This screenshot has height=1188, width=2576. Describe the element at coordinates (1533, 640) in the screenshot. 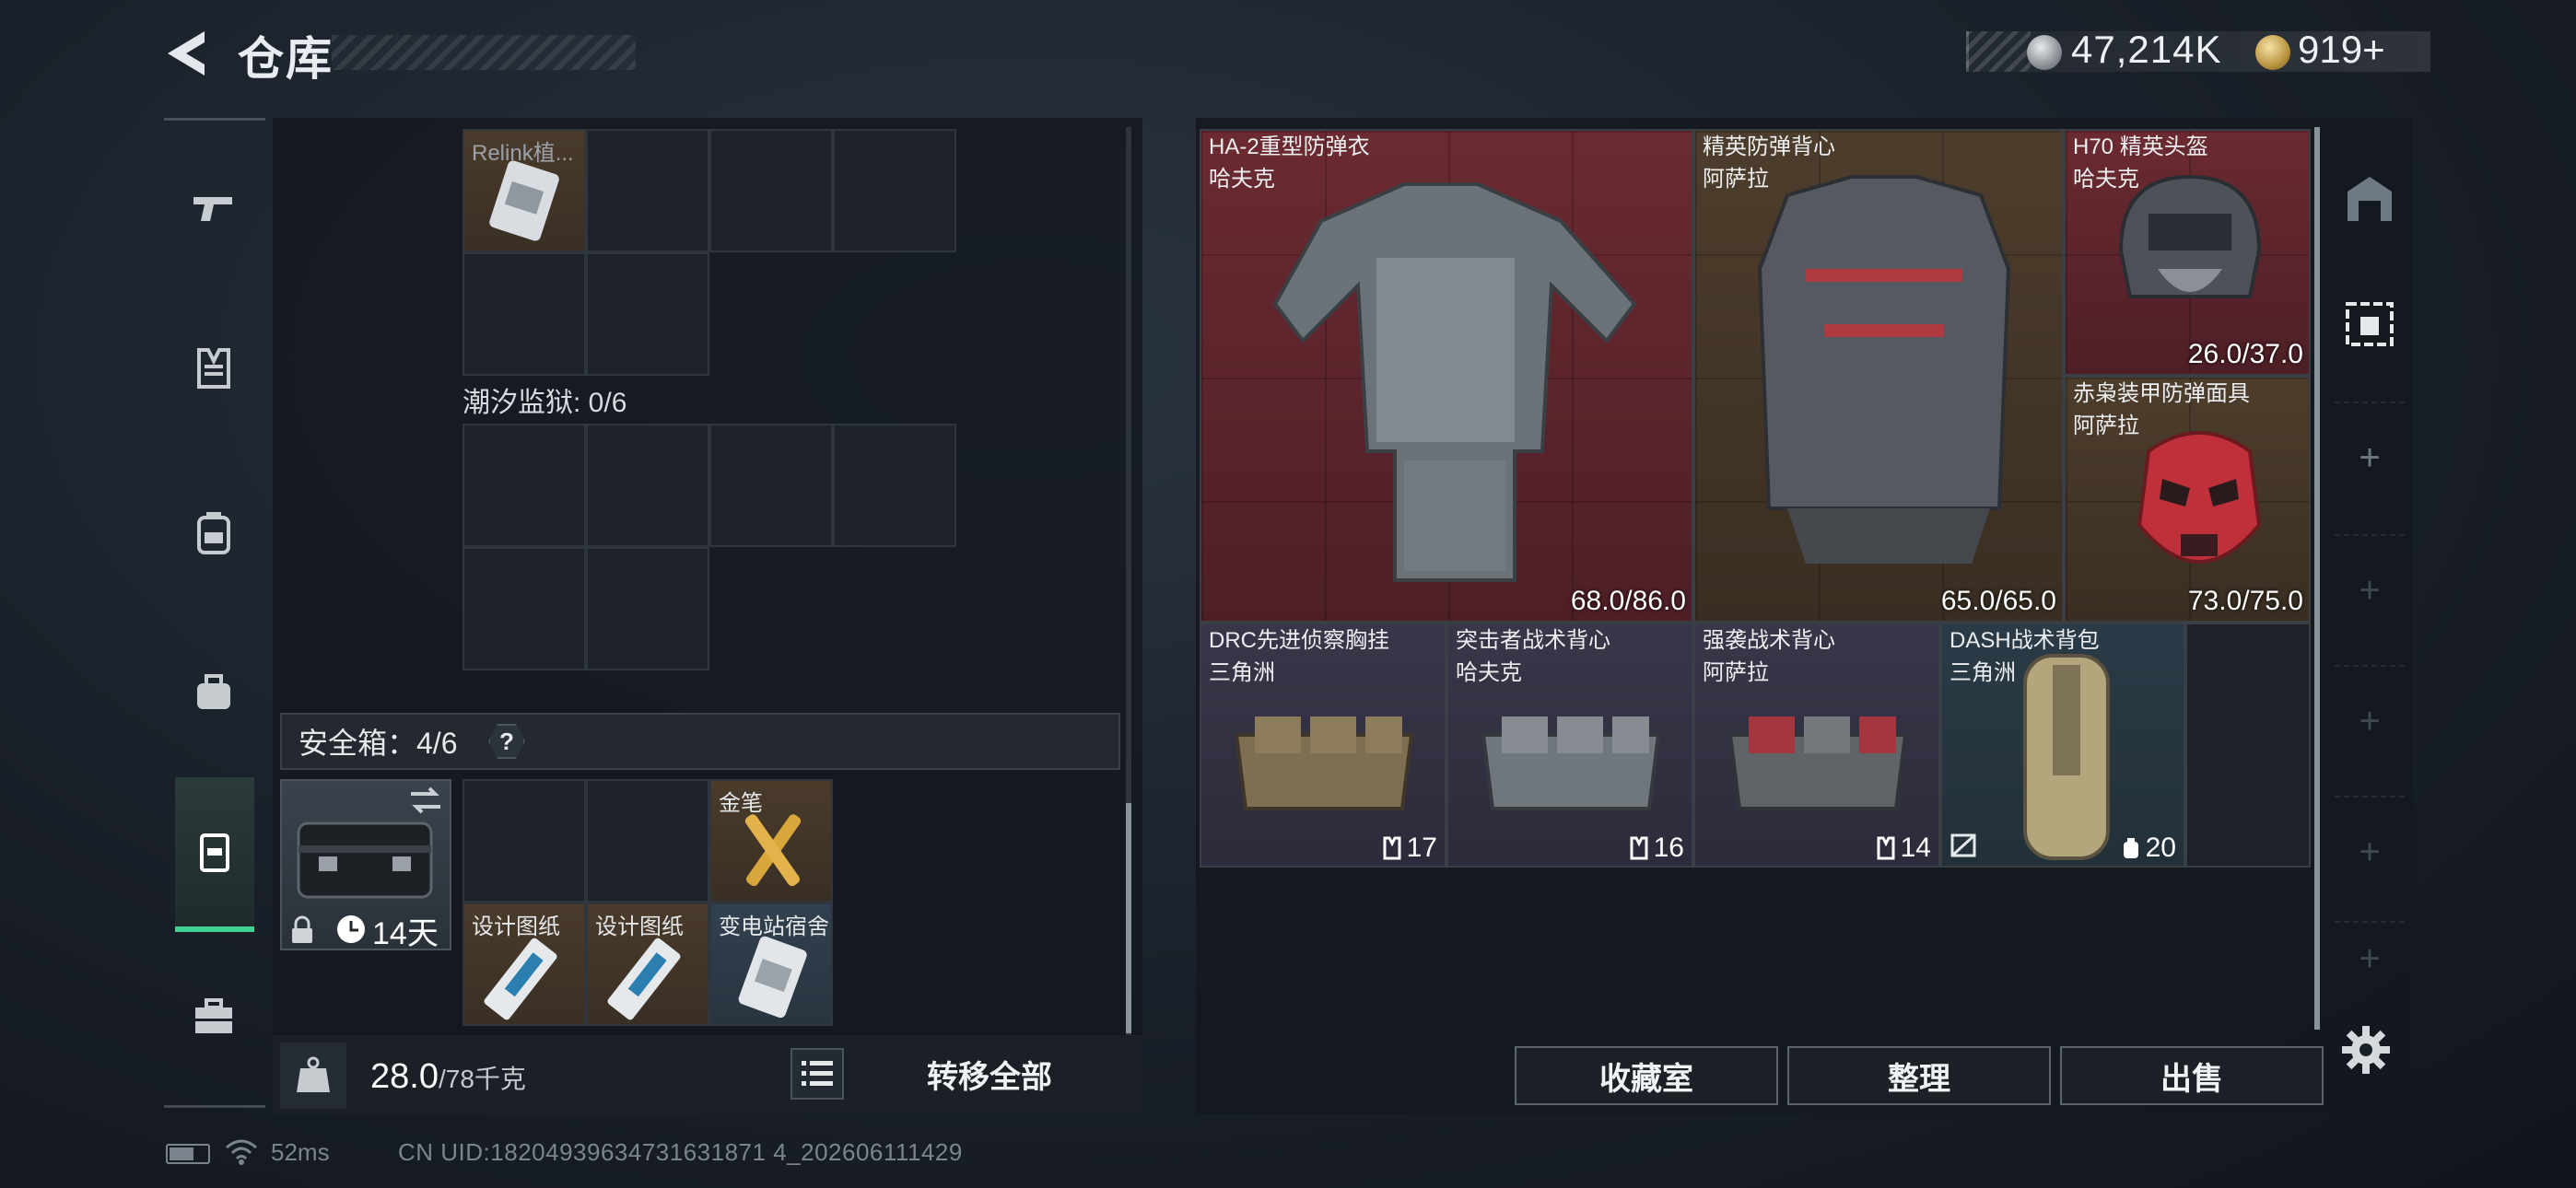

I see `gear-name: 突击者战术背心` at that location.